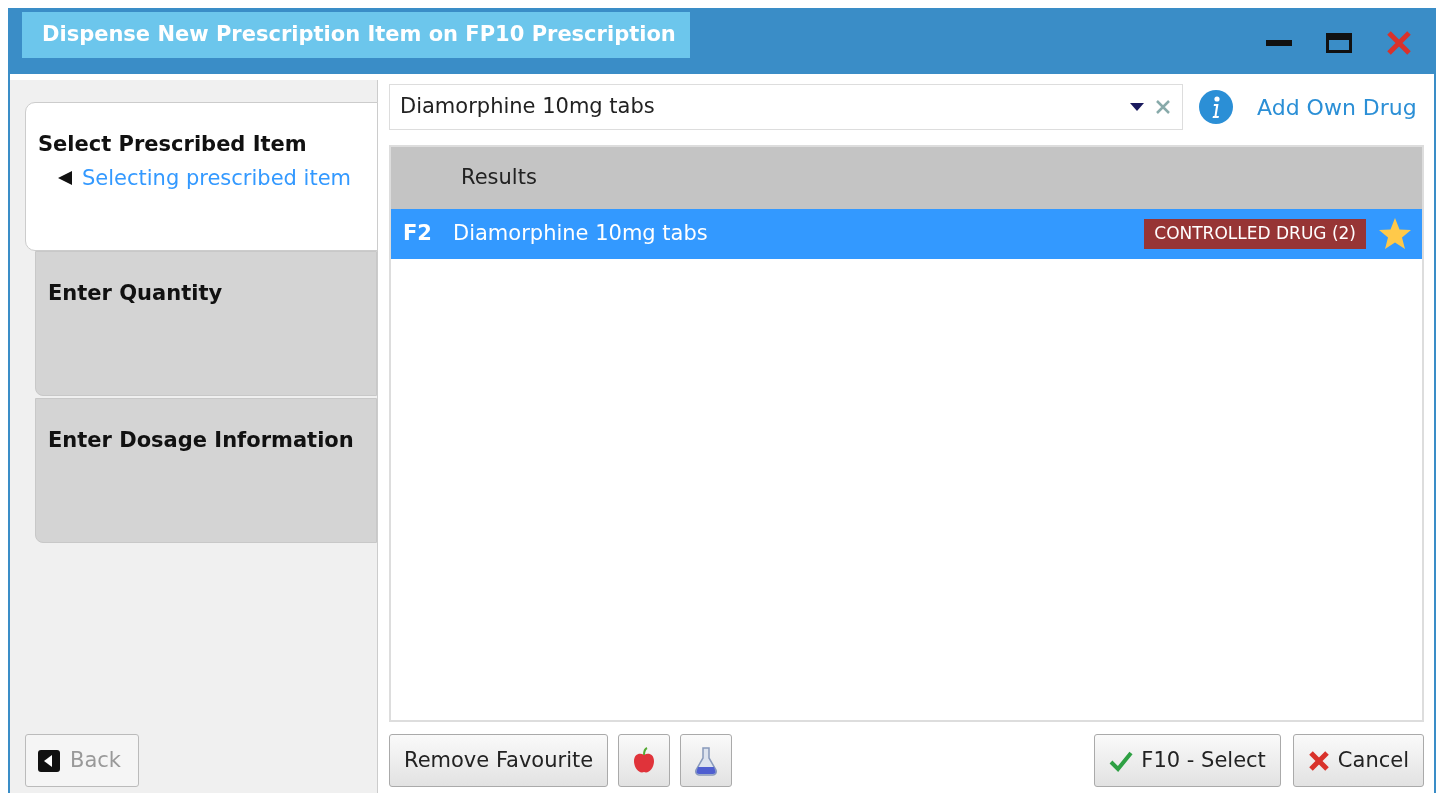 Image resolution: width=1442 pixels, height=793 pixels. What do you see at coordinates (499, 760) in the screenshot?
I see `remove-favourite-button: Remove Favourite` at bounding box center [499, 760].